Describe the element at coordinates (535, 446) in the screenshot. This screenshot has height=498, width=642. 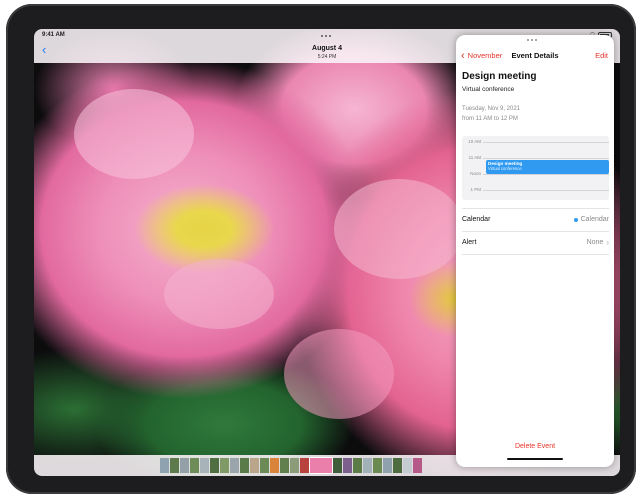
I see `delete-event-button: Delete Event` at that location.